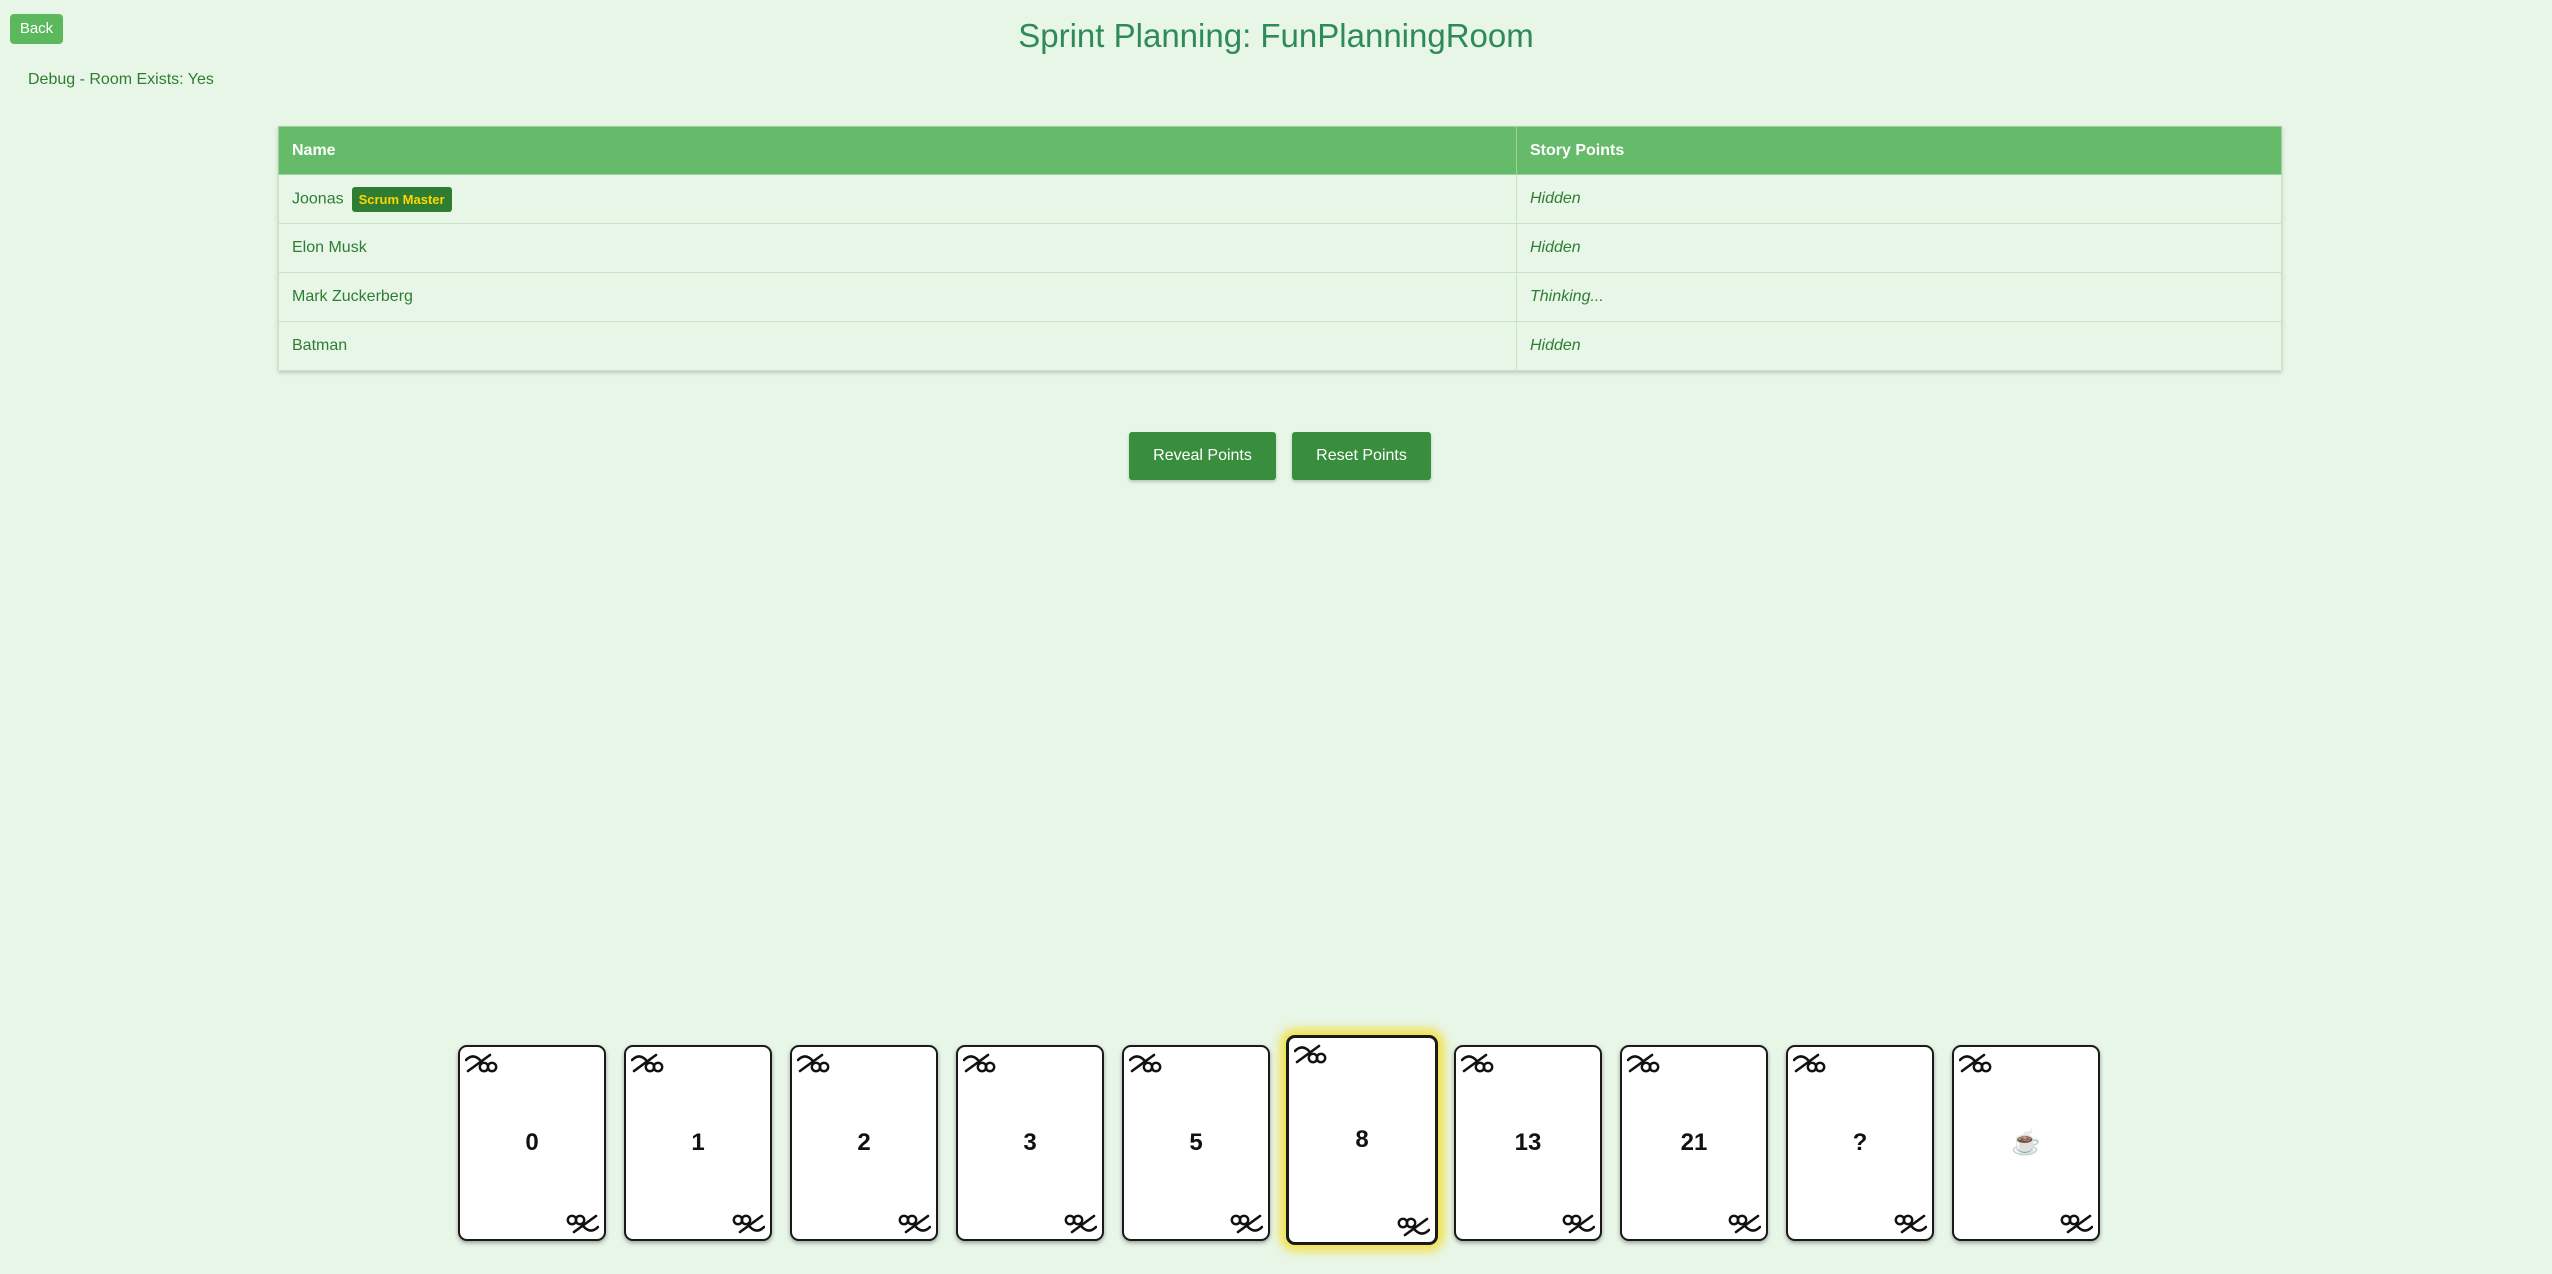 This screenshot has height=1274, width=2552. I want to click on card-value: 5, so click(1196, 1142).